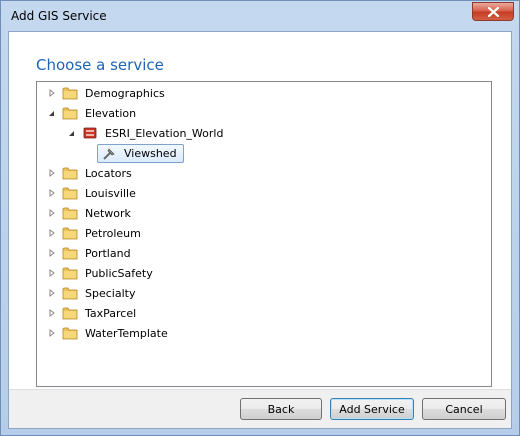 This screenshot has height=436, width=520. I want to click on tree-item-label: Demographics, so click(125, 93).